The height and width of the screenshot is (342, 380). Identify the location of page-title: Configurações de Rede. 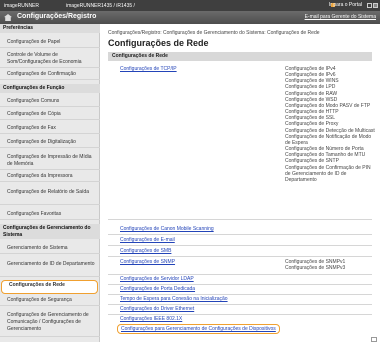
(158, 43).